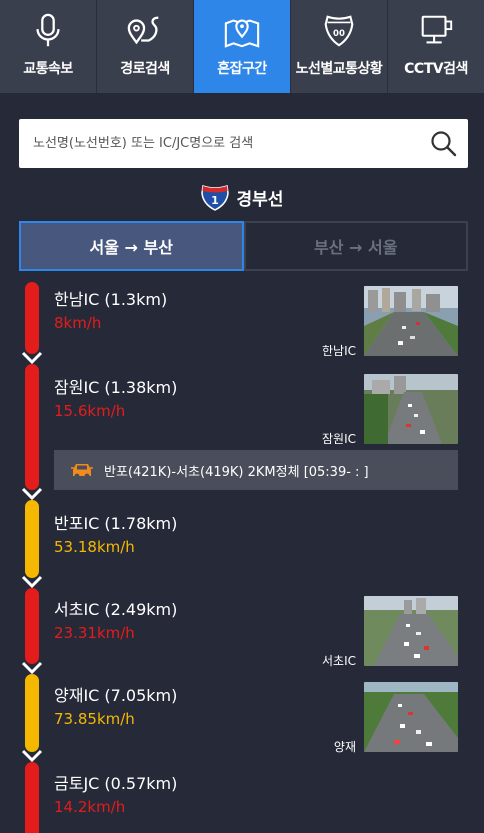  What do you see at coordinates (145, 46) in the screenshot?
I see `nav-item-route-search: 경로검색` at bounding box center [145, 46].